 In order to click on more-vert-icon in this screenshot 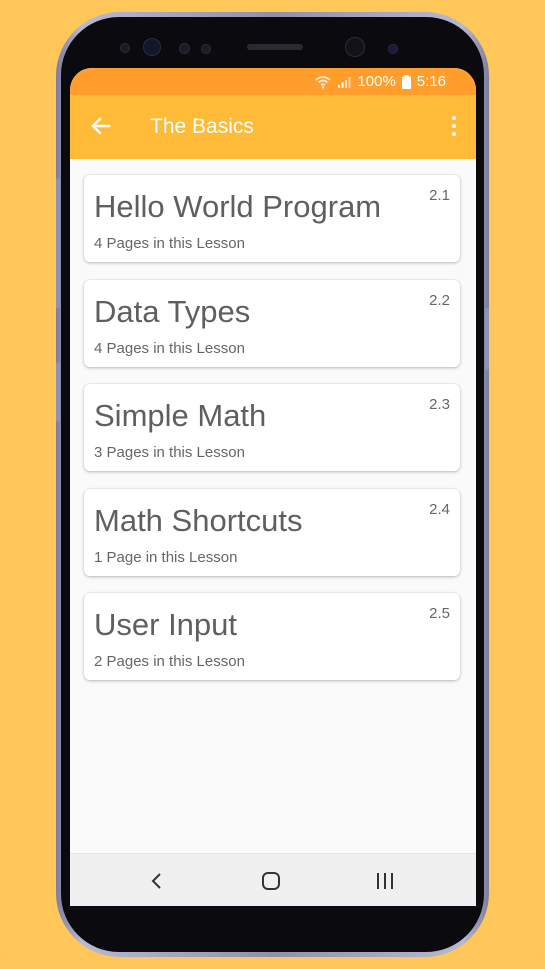, I will do `click(454, 118)`.